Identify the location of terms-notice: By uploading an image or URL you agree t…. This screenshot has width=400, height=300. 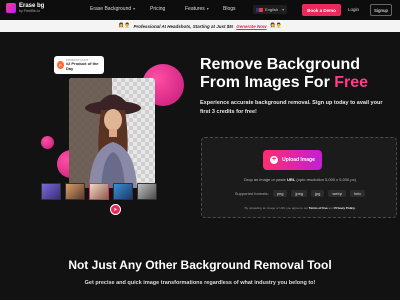
(300, 208).